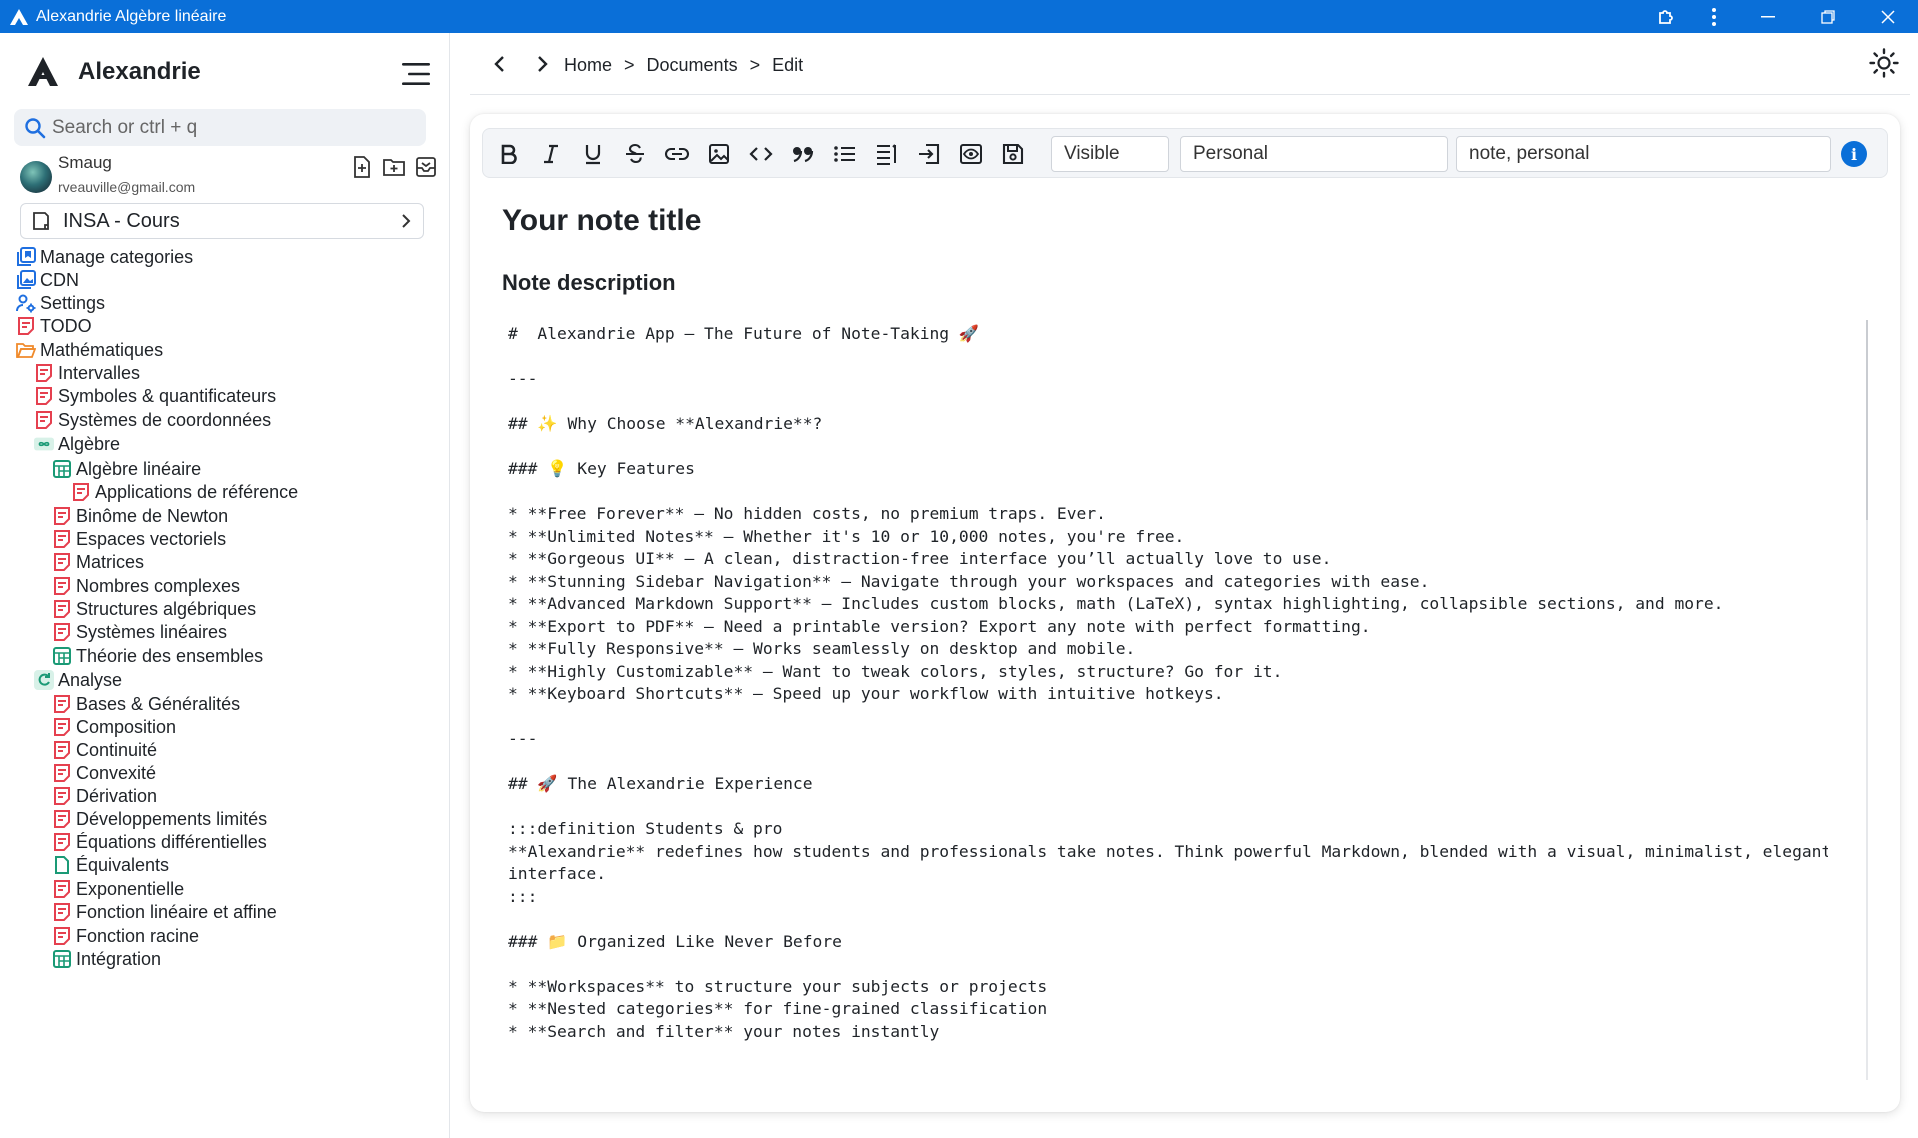 The image size is (1918, 1138). I want to click on new-folder-icon, so click(394, 167).